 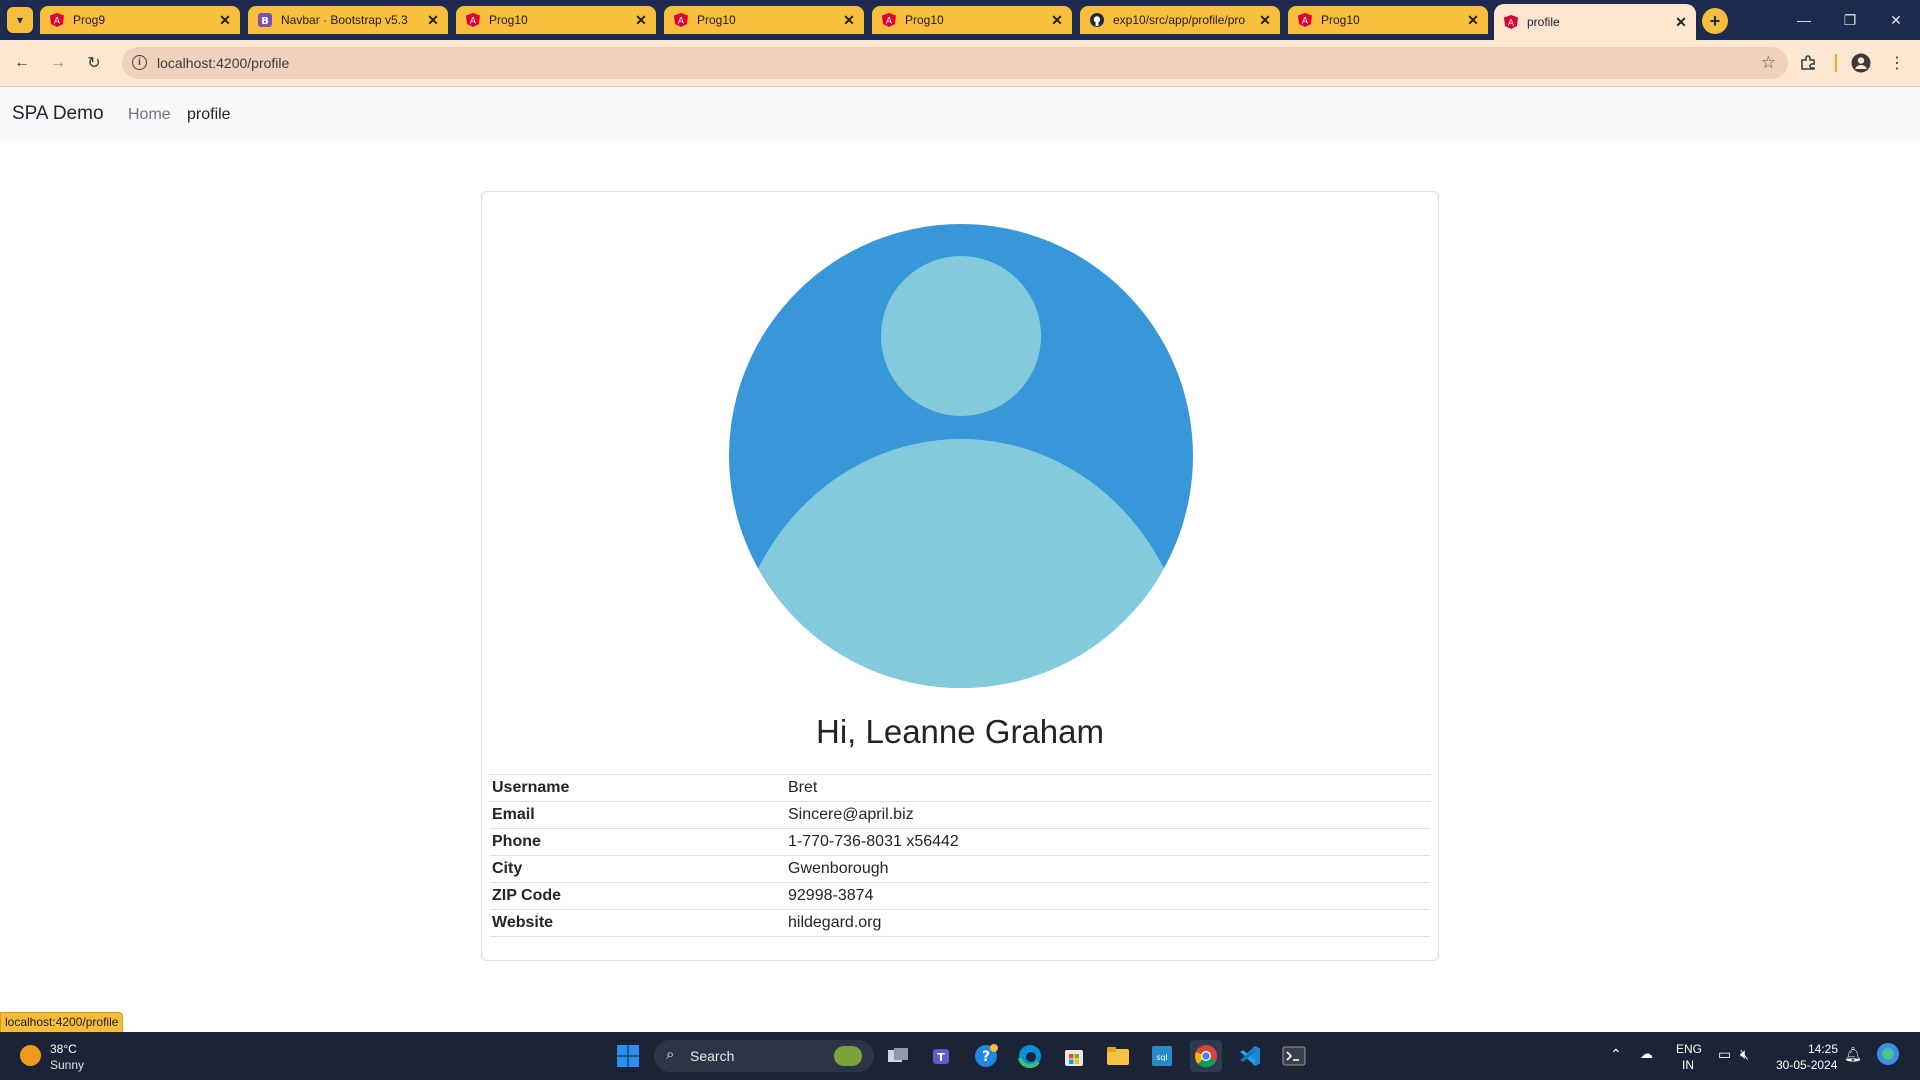 I want to click on edge-browser-icon, so click(x=1030, y=1056).